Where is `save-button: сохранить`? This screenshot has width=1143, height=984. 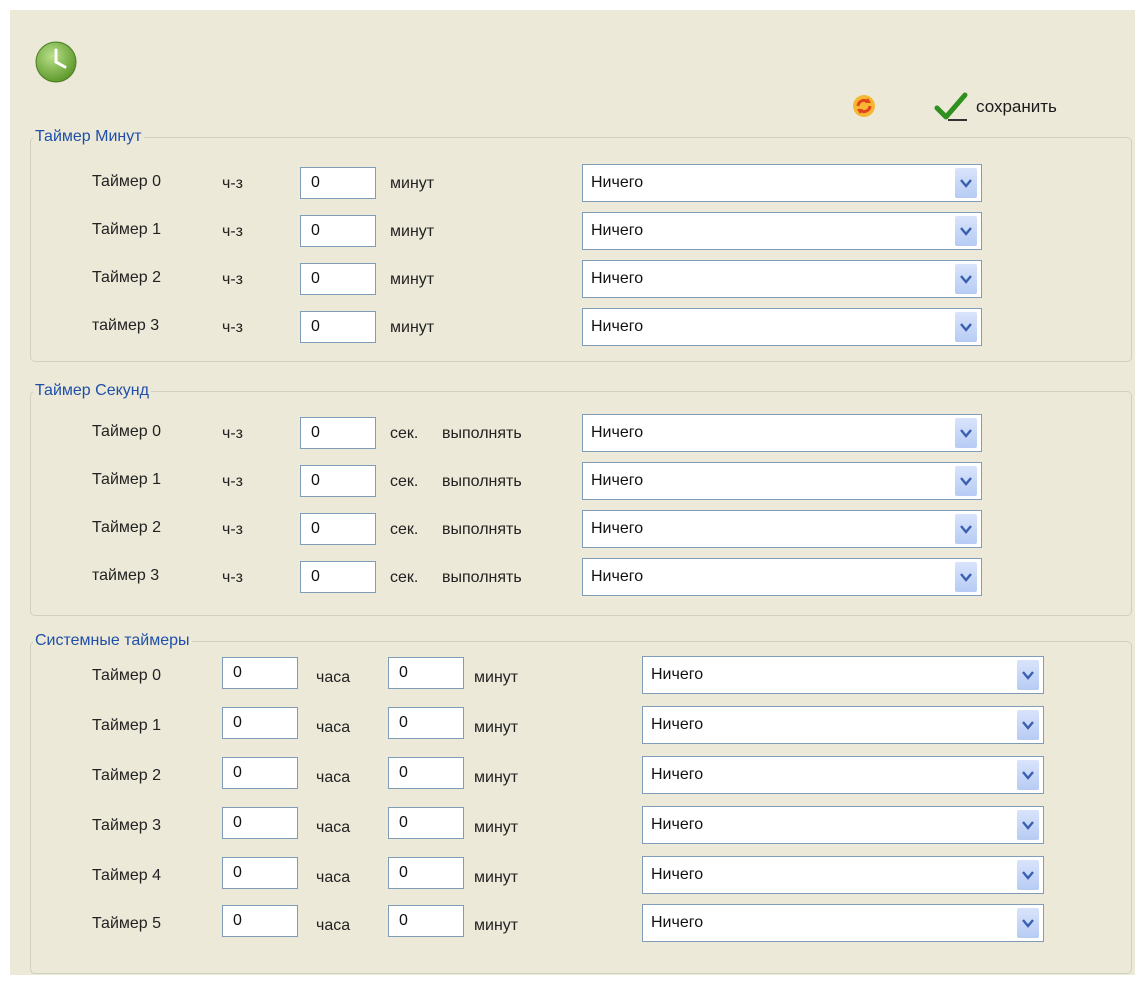
save-button: сохранить is located at coordinates (995, 107).